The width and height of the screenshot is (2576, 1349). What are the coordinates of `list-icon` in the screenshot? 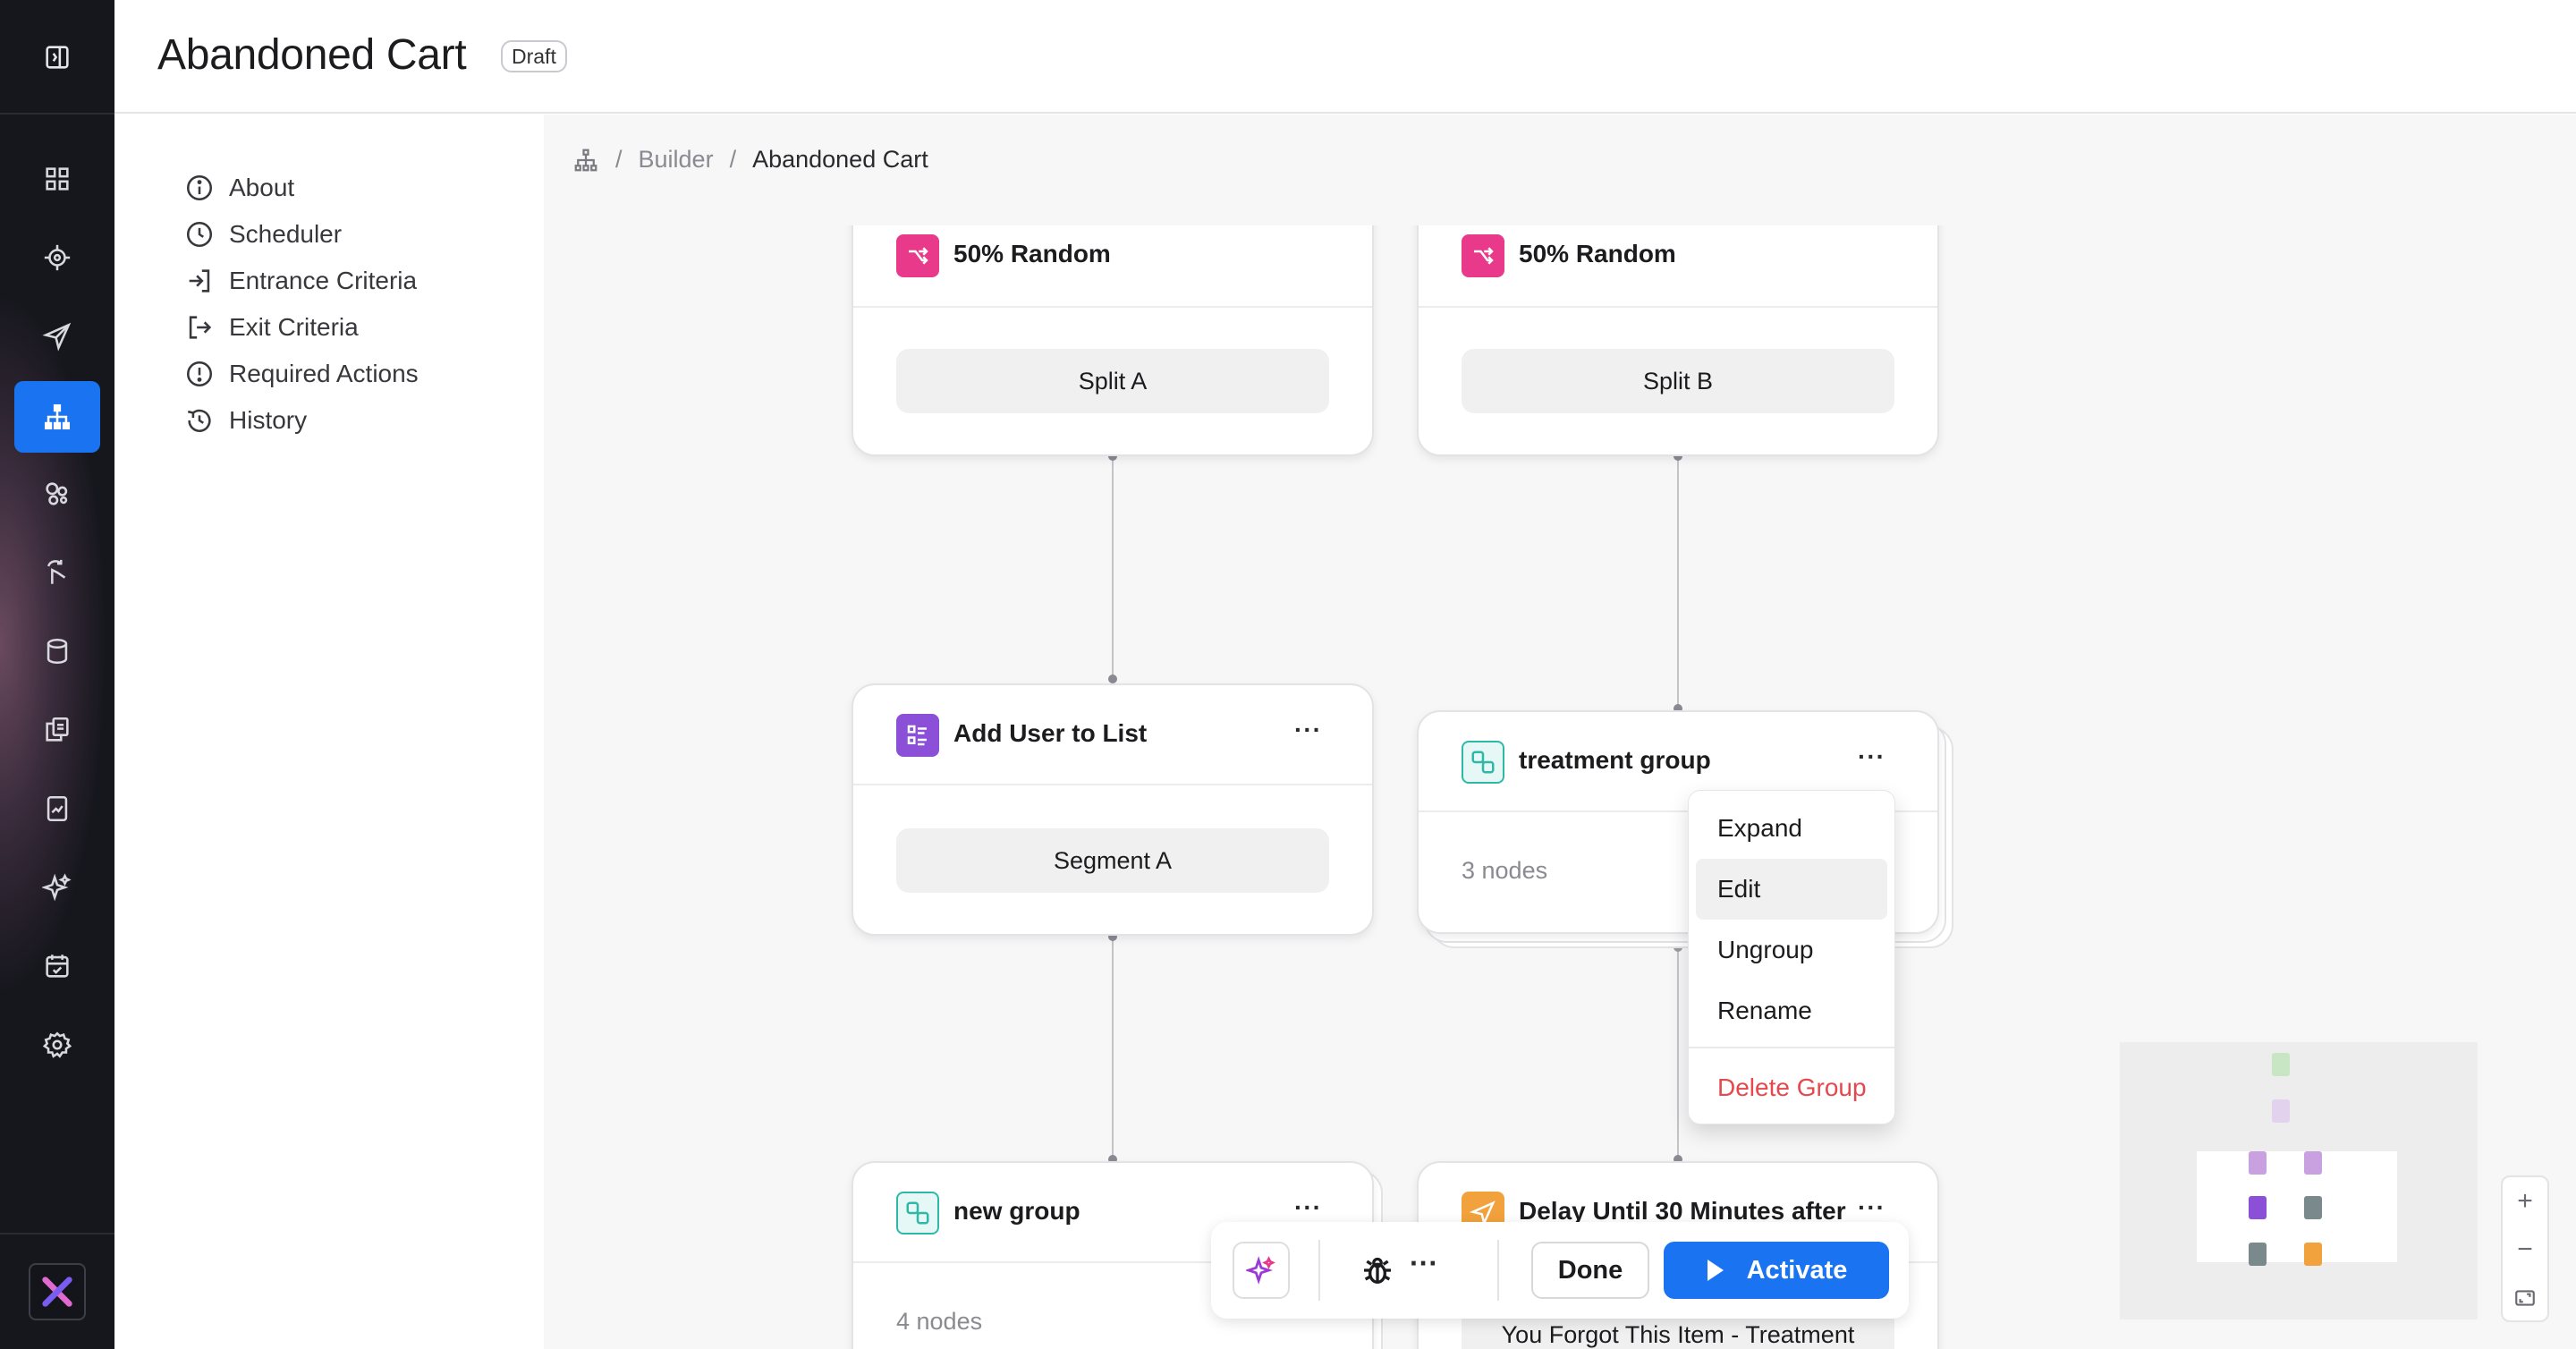 It's located at (917, 735).